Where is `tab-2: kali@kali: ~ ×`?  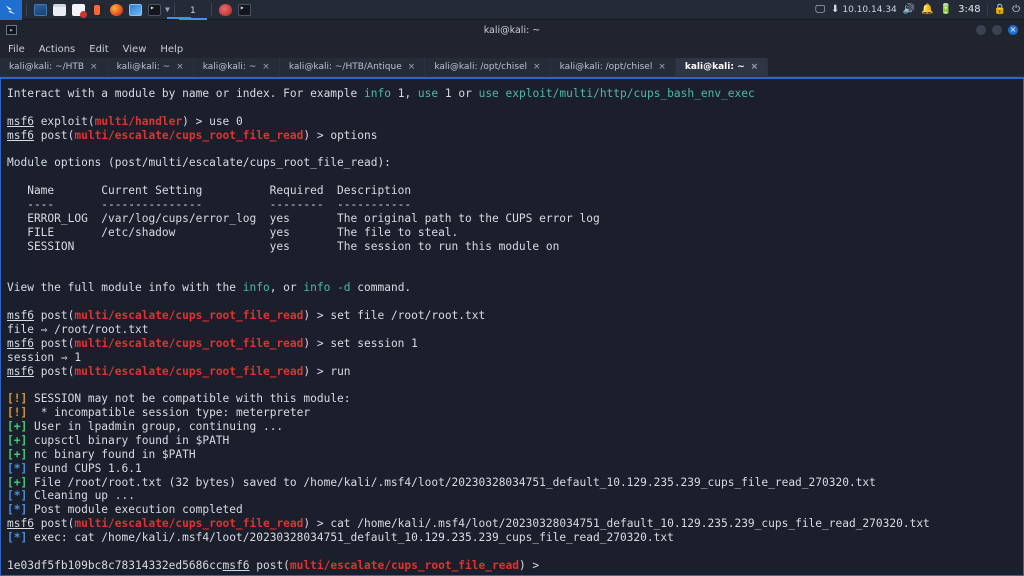
tab-2: kali@kali: ~ × is located at coordinates (236, 67).